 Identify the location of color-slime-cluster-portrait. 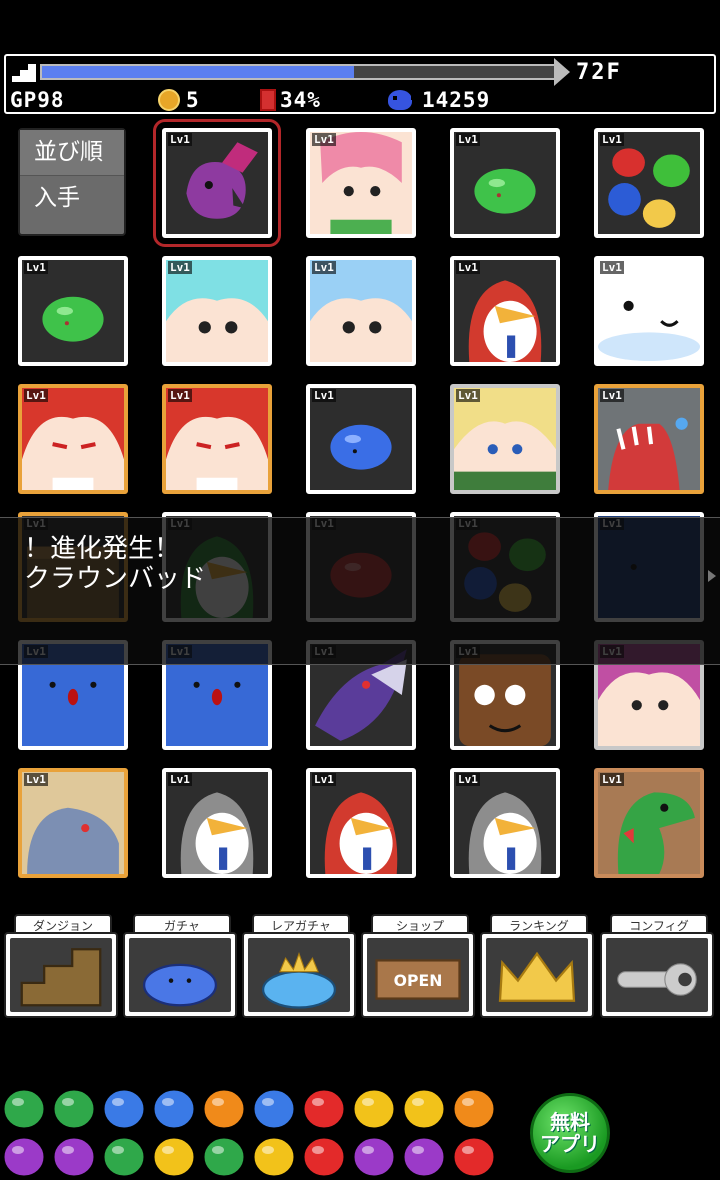
(649, 188).